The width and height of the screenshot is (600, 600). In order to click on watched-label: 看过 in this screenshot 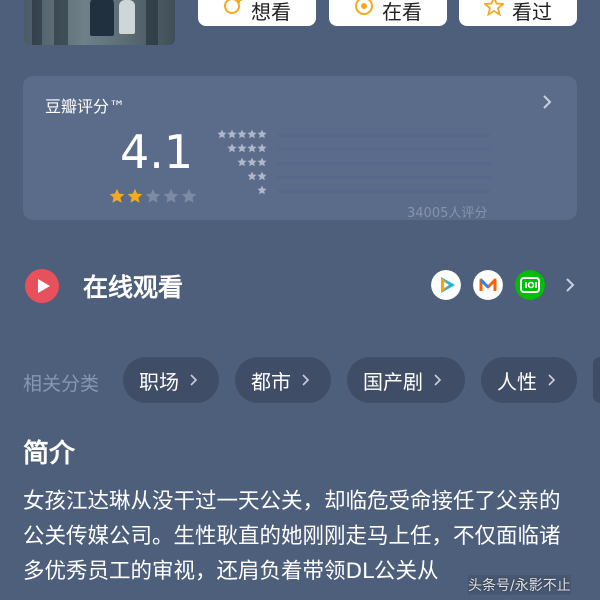, I will do `click(532, 12)`.